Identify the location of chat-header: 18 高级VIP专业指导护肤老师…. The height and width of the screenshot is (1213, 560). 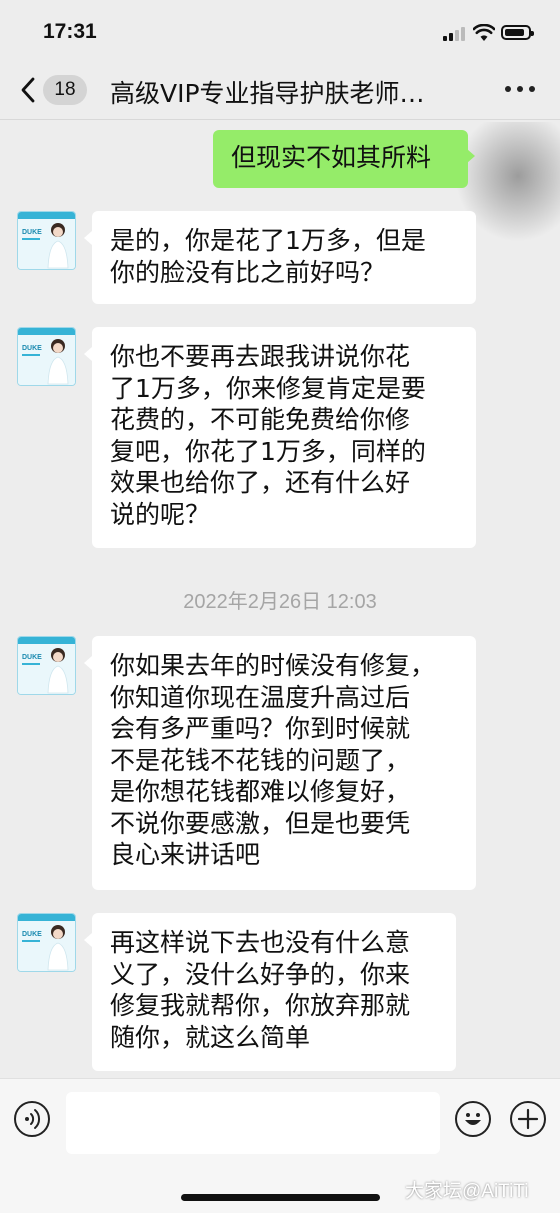
(280, 92).